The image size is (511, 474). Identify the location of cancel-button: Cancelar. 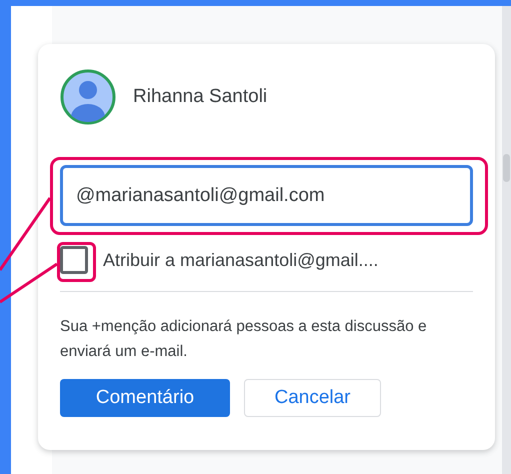
(312, 398).